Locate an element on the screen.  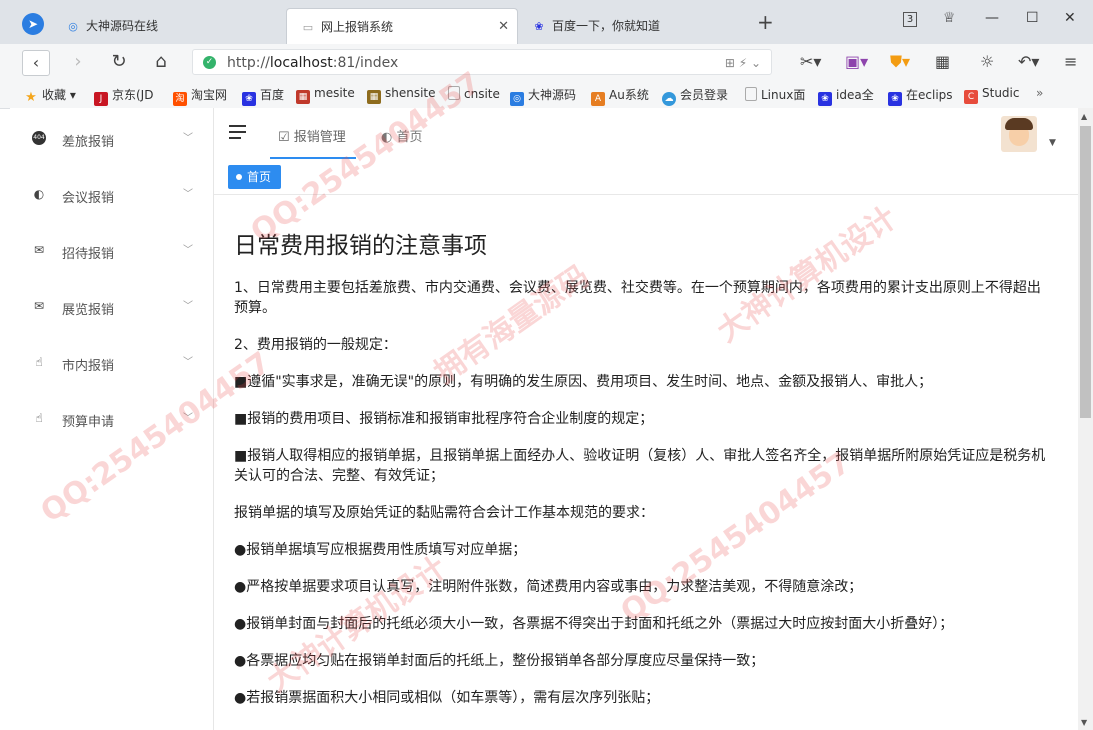
page-icon is located at coordinates (454, 93).